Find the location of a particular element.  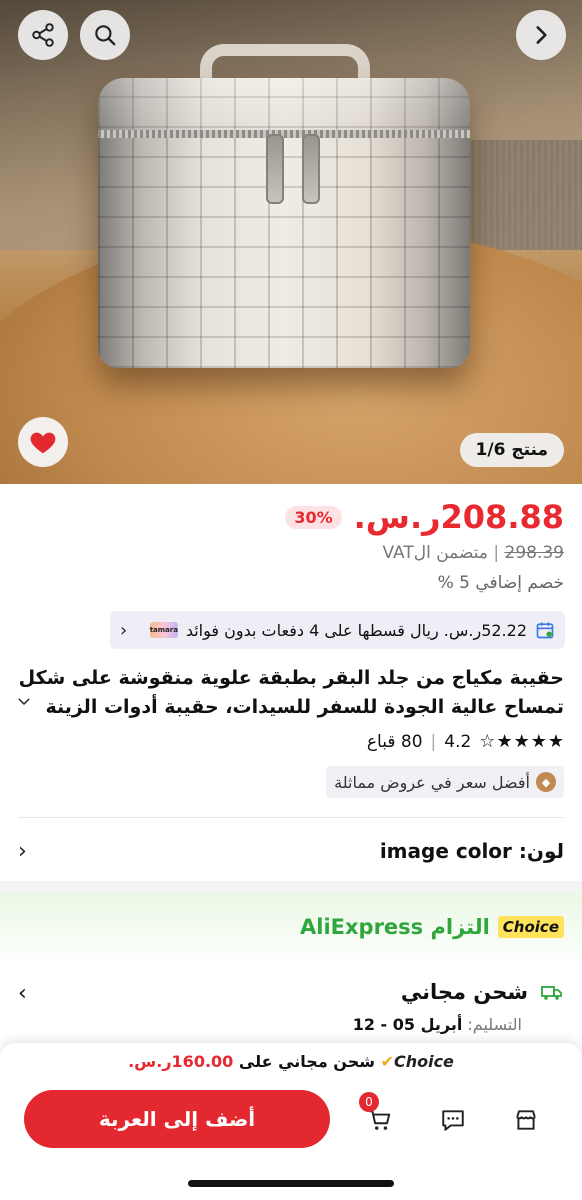

rating-value: 4.2 is located at coordinates (458, 741).